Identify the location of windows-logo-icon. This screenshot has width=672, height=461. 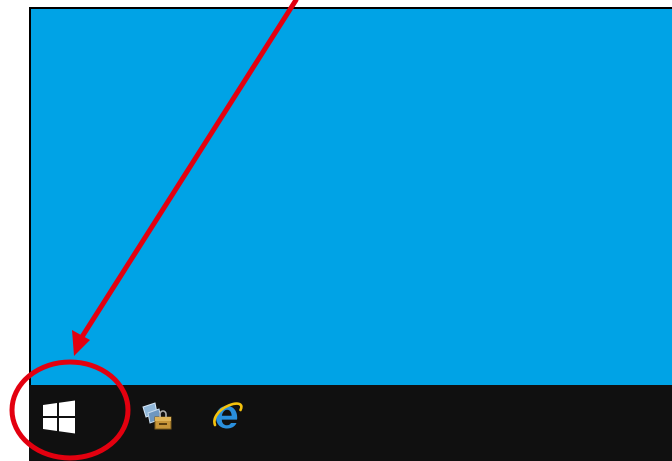
(59, 417).